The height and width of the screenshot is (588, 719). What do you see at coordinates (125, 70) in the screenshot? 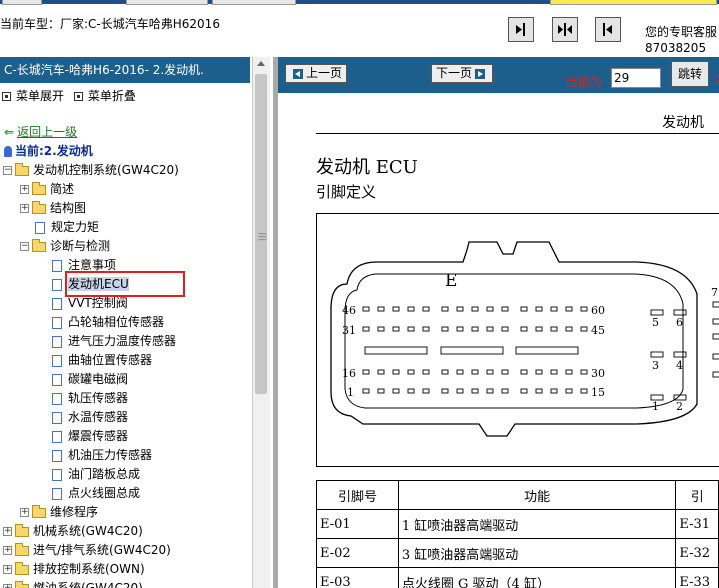
I see `left-panel-title: C-长城汽车-哈弗H6-2016- 2.发动机.` at bounding box center [125, 70].